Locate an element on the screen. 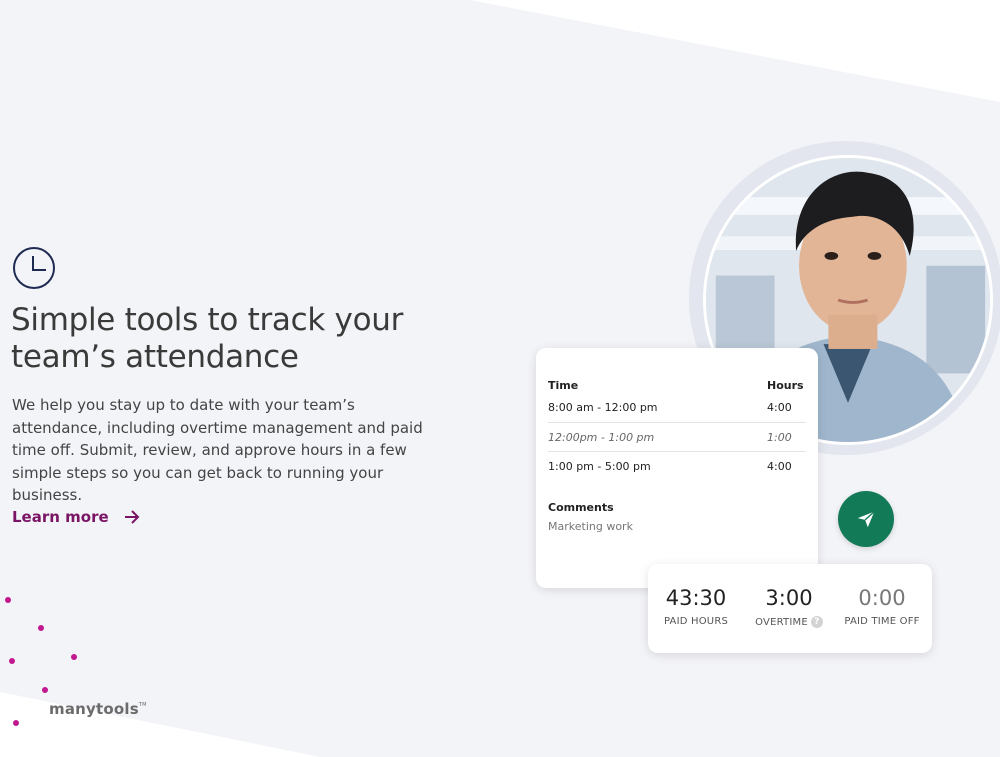 The height and width of the screenshot is (757, 1000). question-icon: ? is located at coordinates (816, 622).